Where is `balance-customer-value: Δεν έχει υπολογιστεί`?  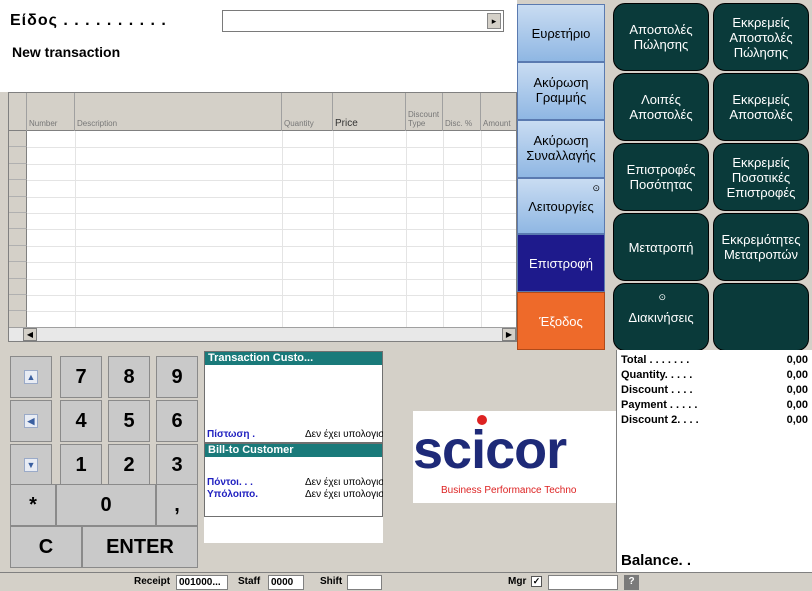
balance-customer-value: Δεν έχει υπολογιστεί is located at coordinates (350, 494).